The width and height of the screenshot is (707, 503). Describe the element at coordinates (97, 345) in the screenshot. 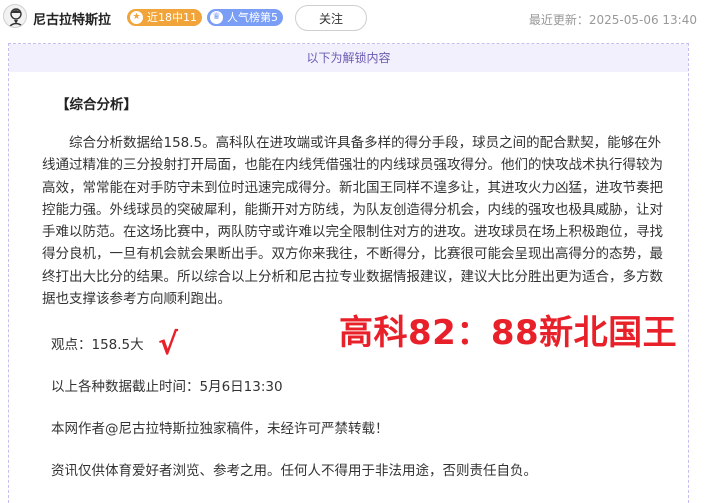

I see `viewpoint-text: 观点：158.5大` at that location.